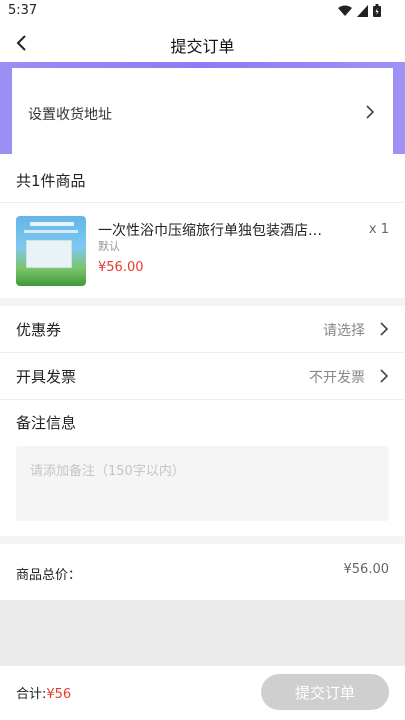 The width and height of the screenshot is (405, 720). I want to click on address-label: 设置收货地址, so click(70, 115).